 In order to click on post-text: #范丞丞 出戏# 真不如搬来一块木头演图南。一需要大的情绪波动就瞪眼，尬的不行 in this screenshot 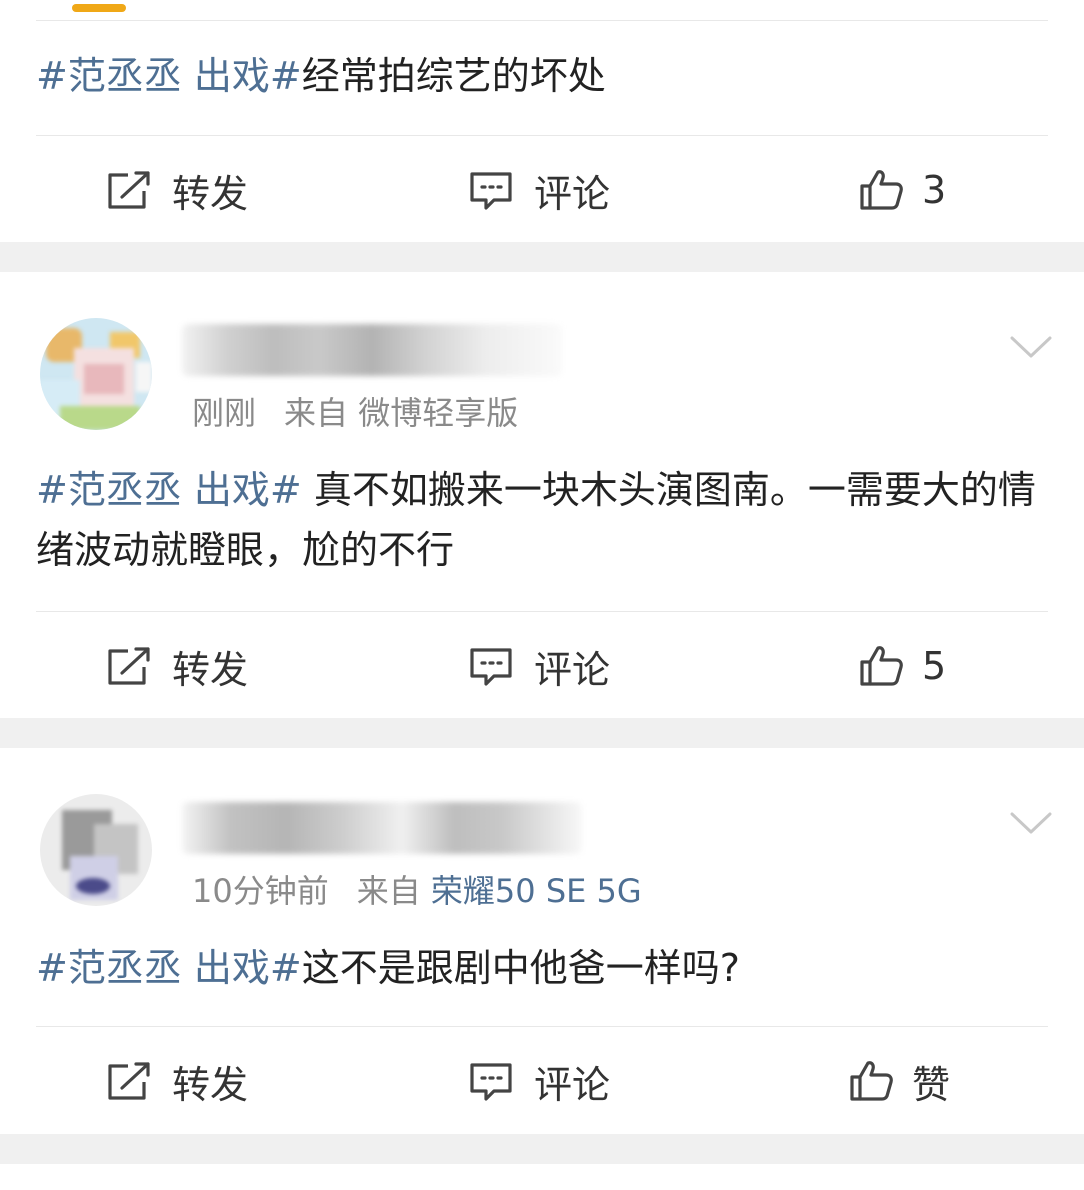, I will do `click(541, 520)`.